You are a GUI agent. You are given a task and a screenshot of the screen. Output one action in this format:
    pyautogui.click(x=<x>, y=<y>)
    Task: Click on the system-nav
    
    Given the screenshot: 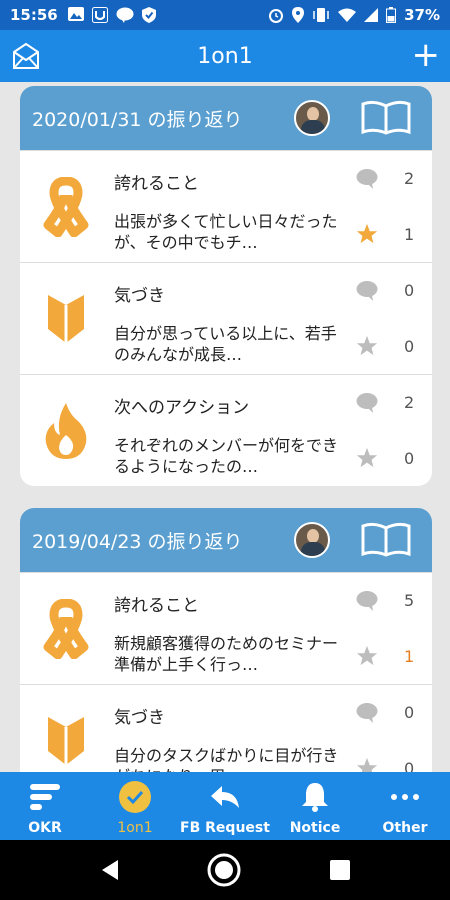 What is the action you would take?
    pyautogui.click(x=225, y=870)
    